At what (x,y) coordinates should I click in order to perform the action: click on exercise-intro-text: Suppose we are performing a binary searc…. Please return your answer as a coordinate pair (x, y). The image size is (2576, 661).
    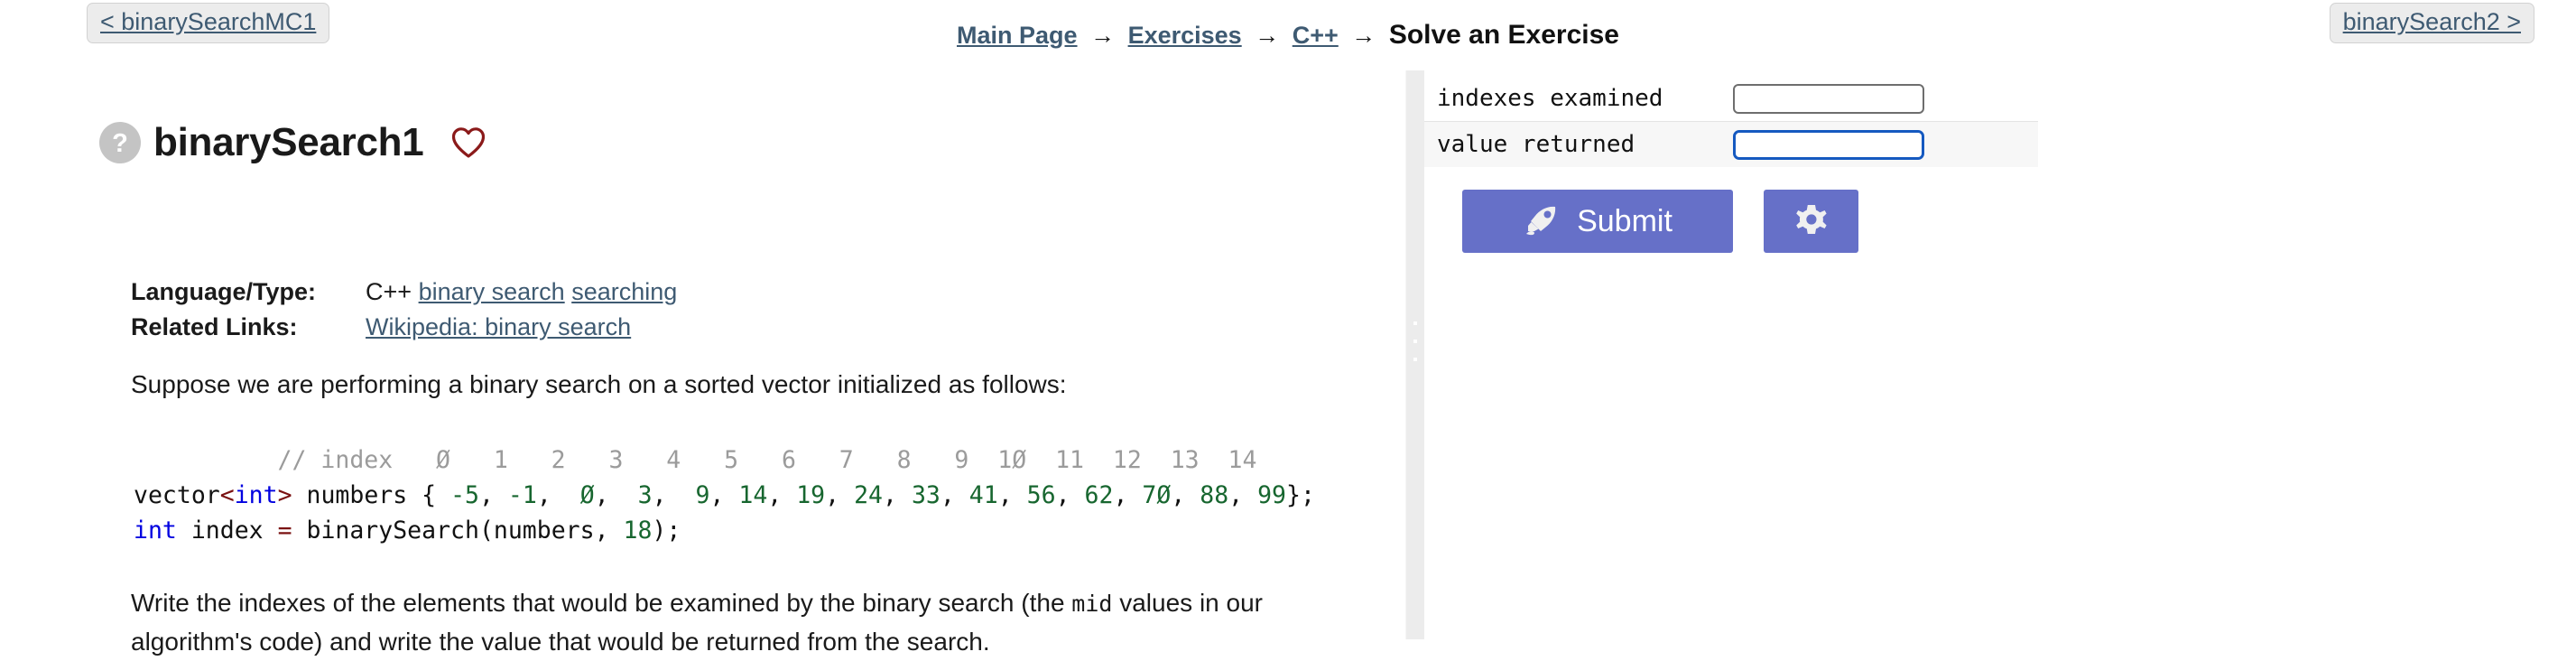
    Looking at the image, I should click on (599, 384).